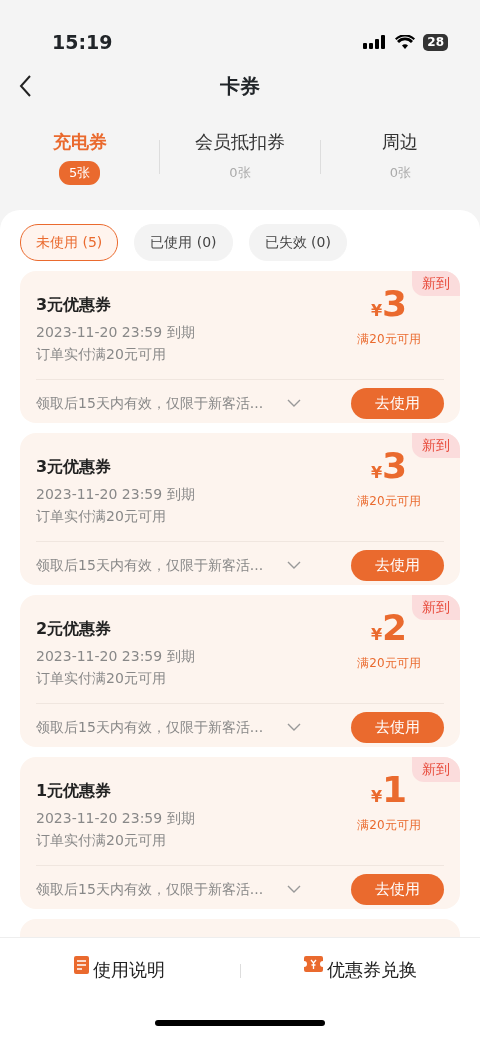  I want to click on signal-icon, so click(375, 42).